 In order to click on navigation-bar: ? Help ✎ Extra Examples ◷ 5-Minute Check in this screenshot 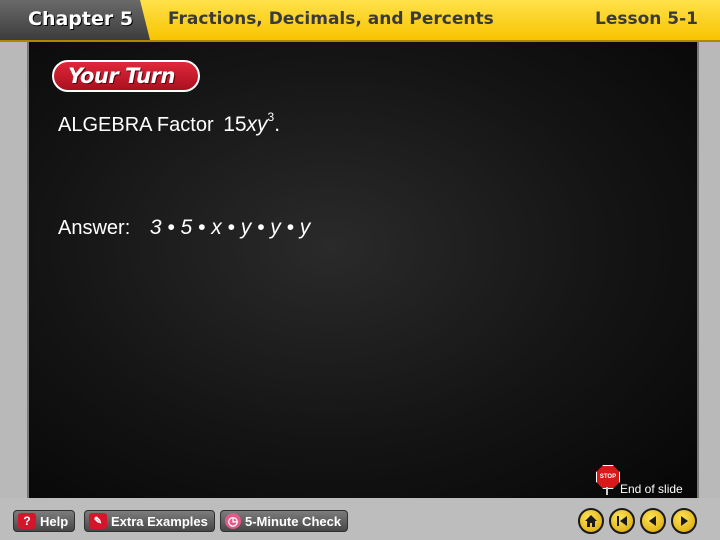, I will do `click(360, 519)`.